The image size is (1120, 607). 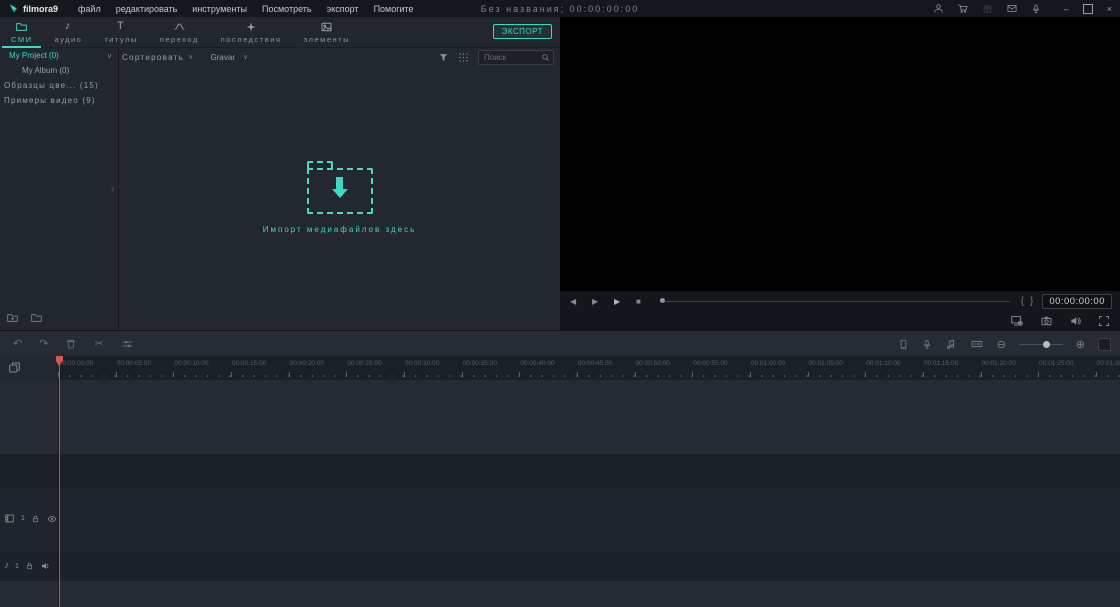 I want to click on sidebar-item-my-project: My Project (0) ∨, so click(x=59, y=55).